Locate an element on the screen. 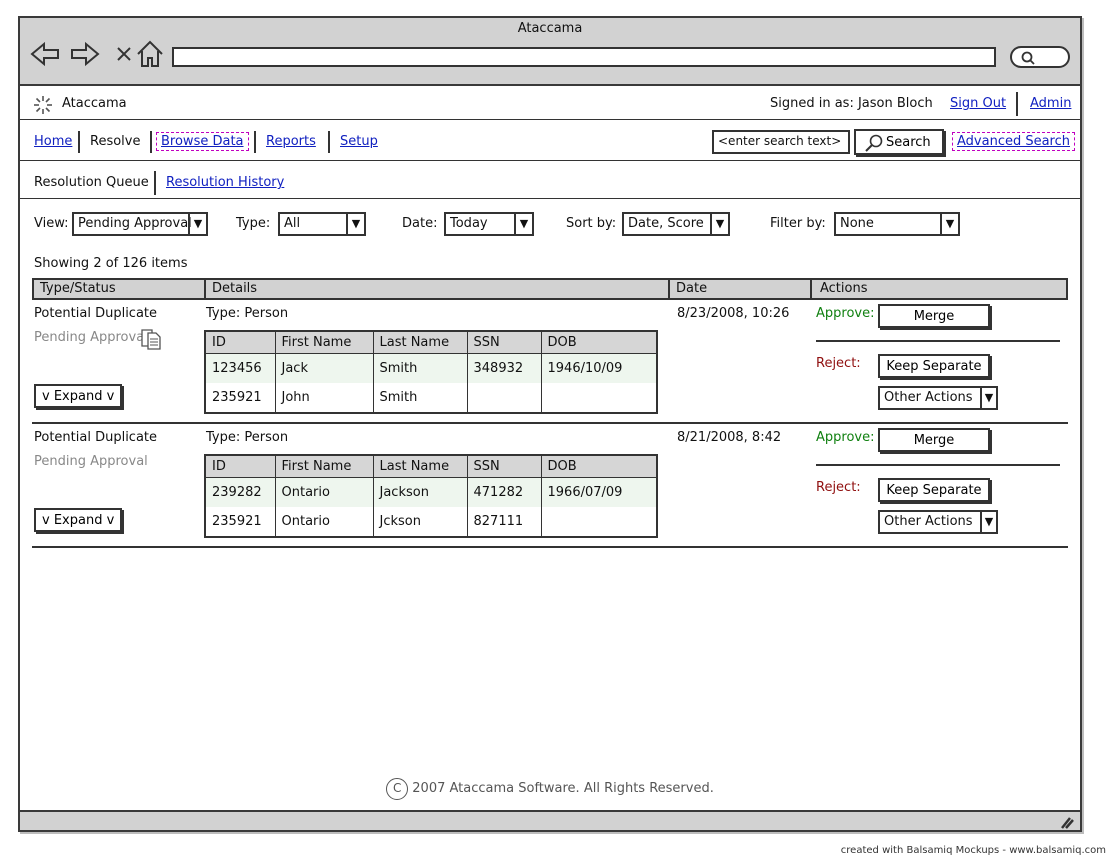 The height and width of the screenshot is (864, 1112). date-select-value: Today is located at coordinates (469, 223).